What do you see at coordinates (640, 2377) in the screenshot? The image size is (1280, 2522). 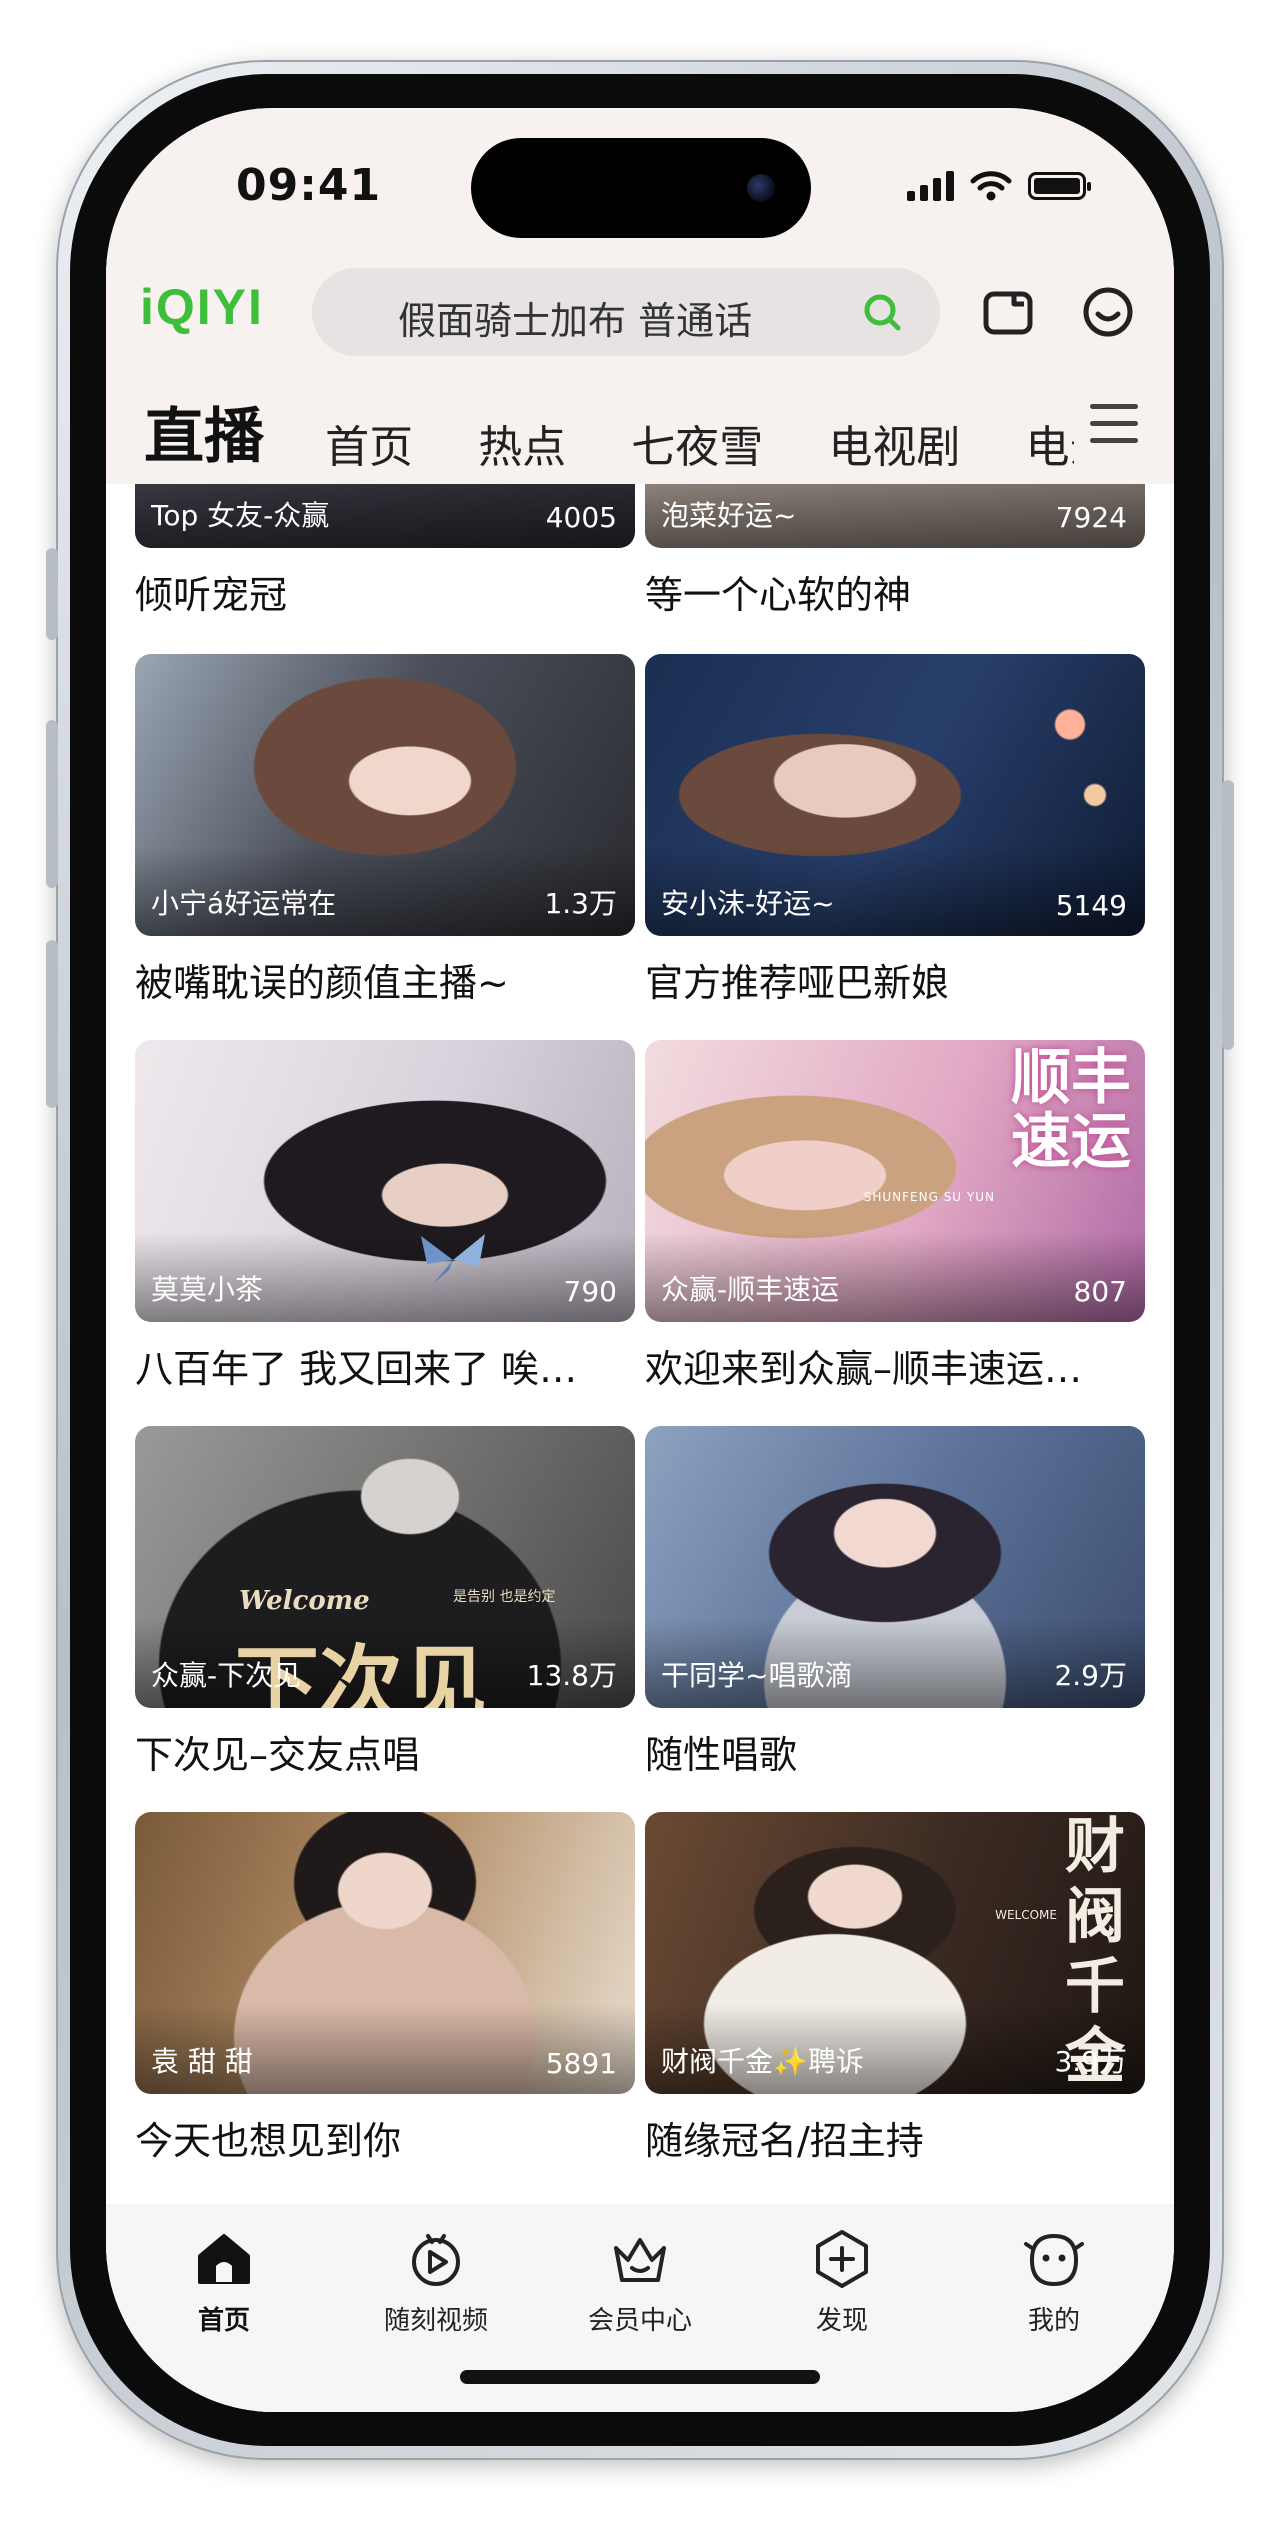 I see `home-indicator` at bounding box center [640, 2377].